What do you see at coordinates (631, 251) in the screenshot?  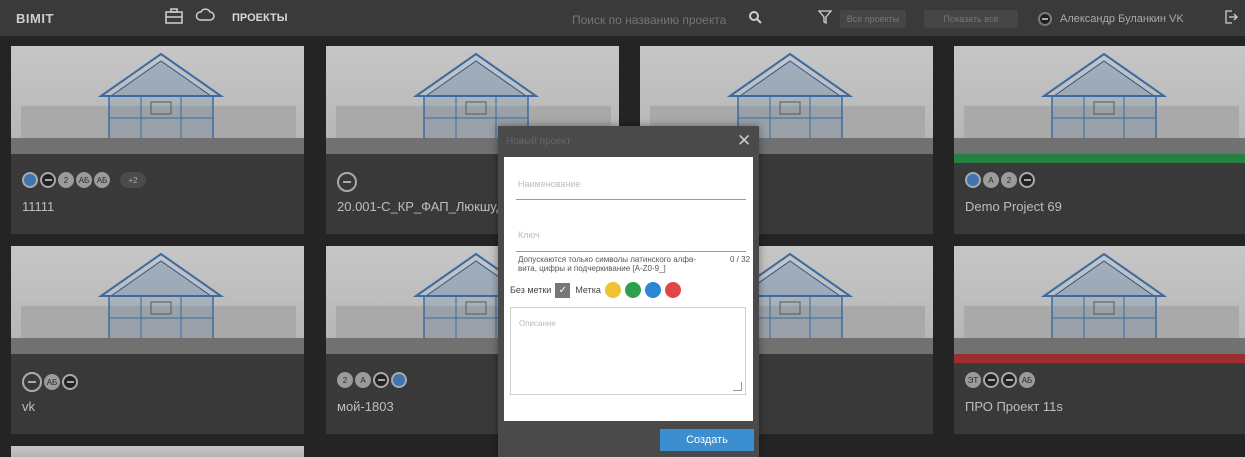 I see `key-underline` at bounding box center [631, 251].